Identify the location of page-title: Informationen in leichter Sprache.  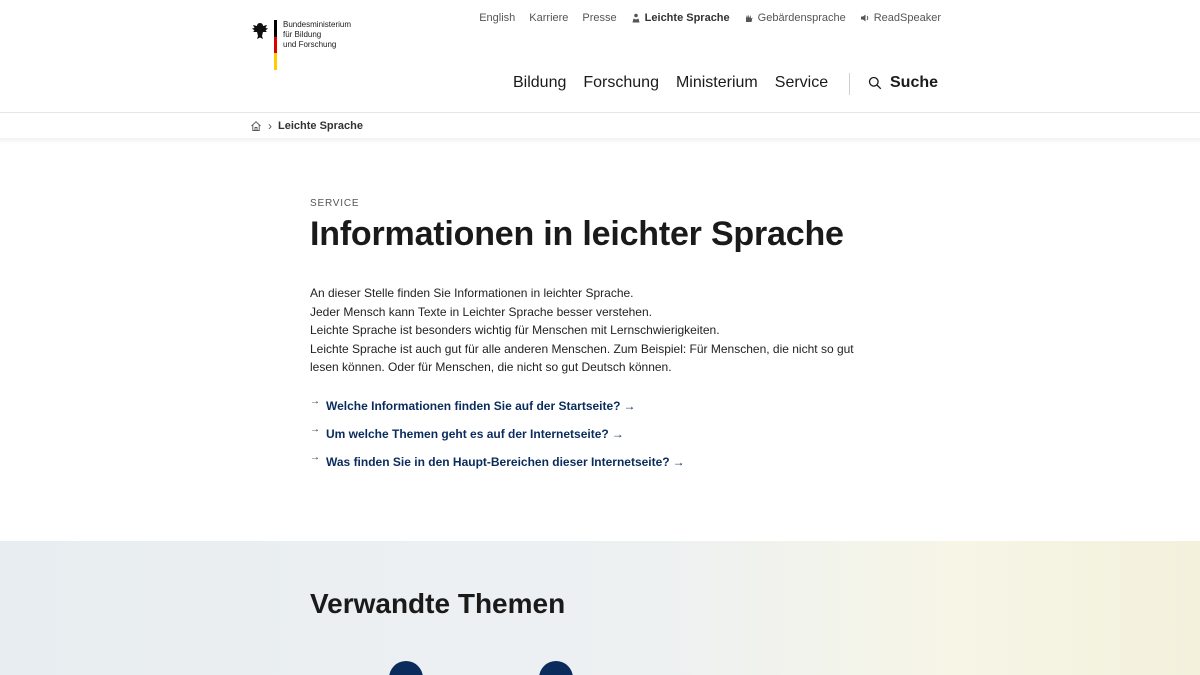
(577, 234).